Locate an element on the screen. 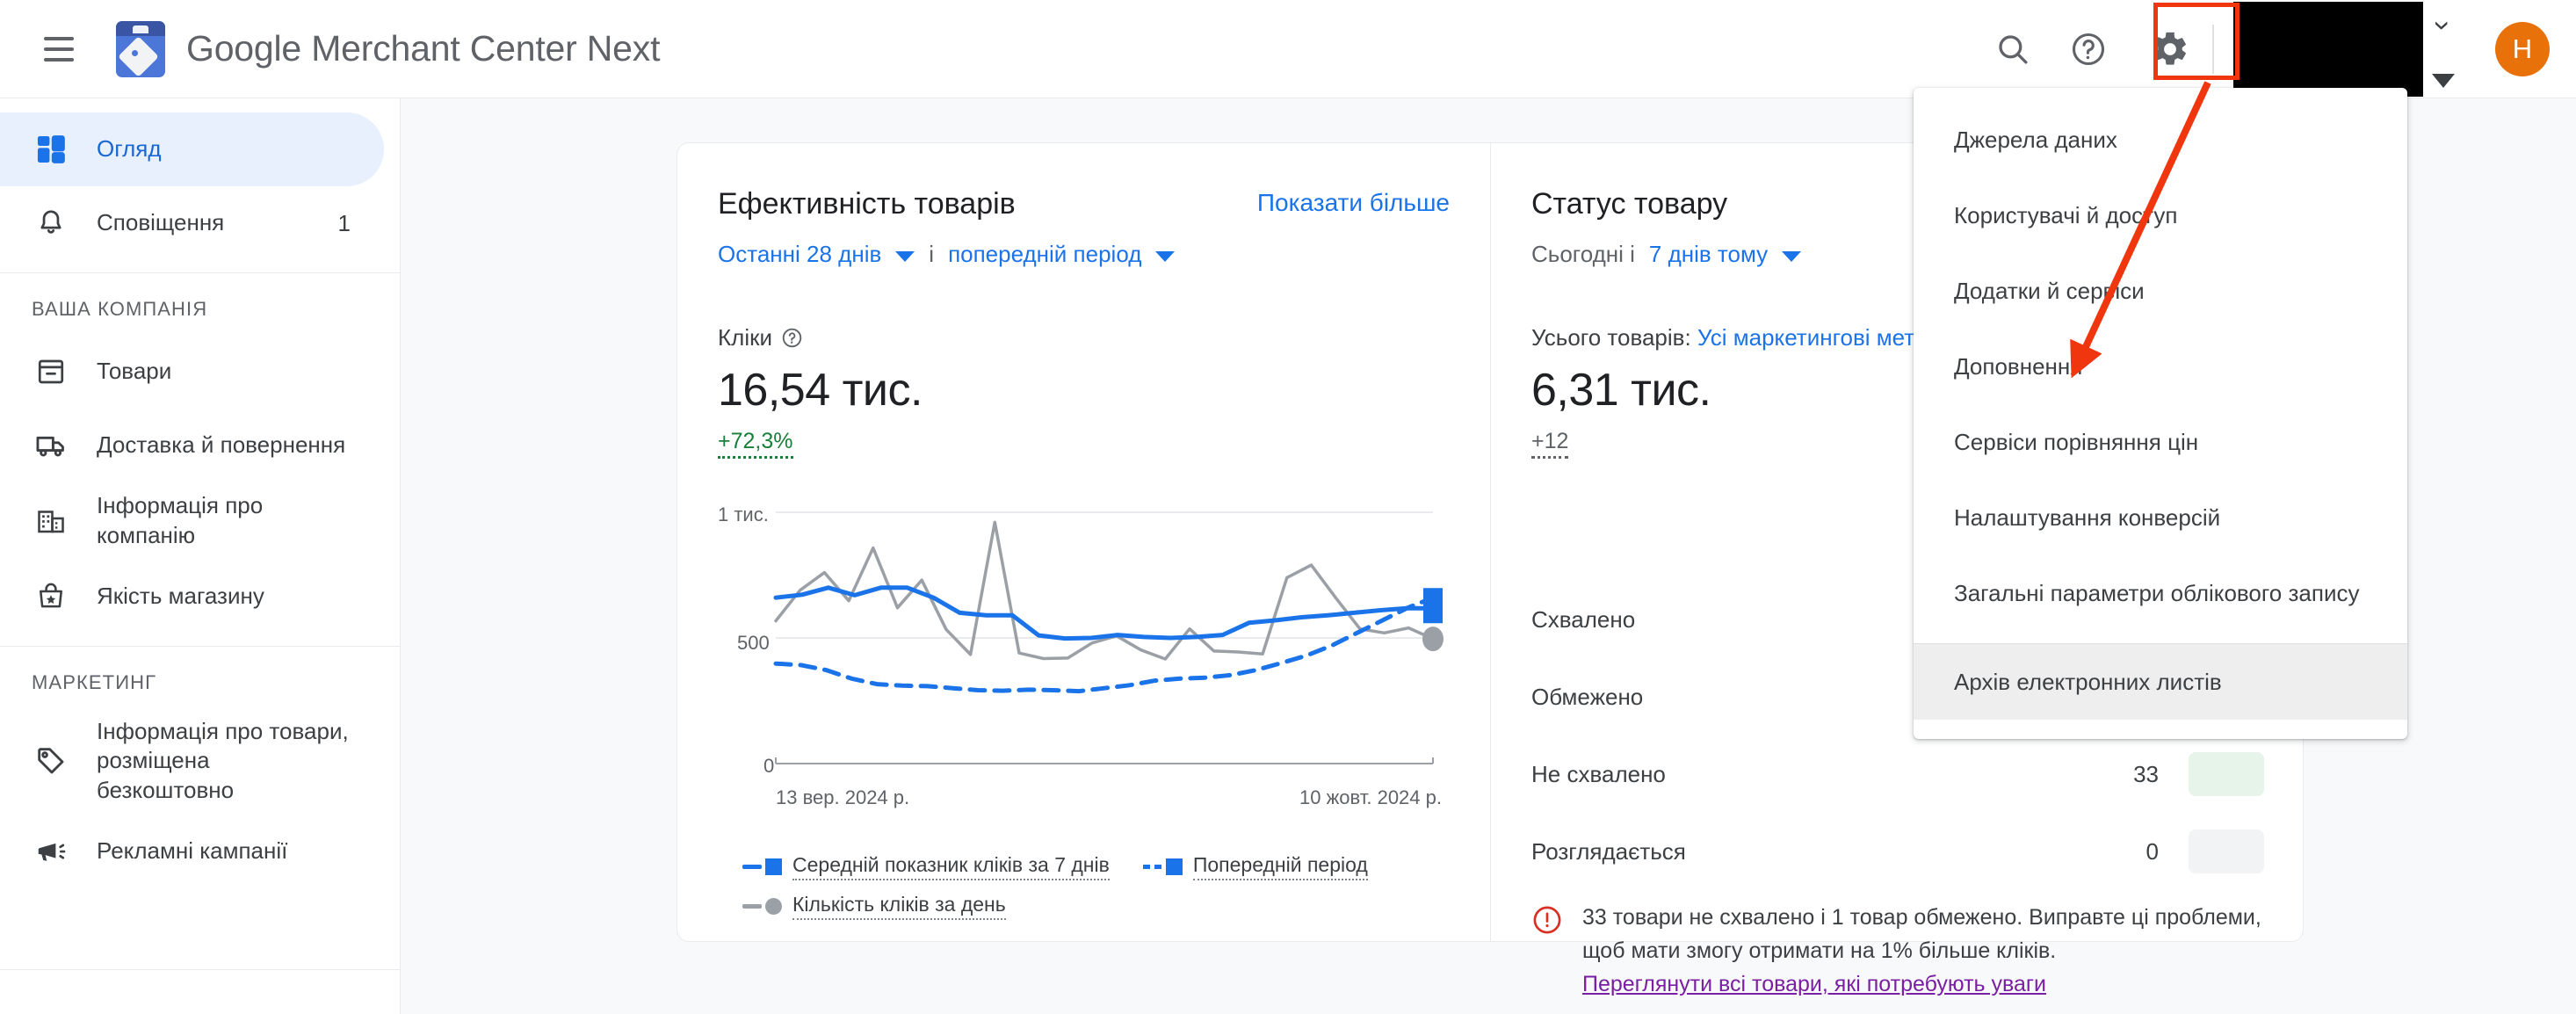 The image size is (2576, 1014). metric-value: 16,54 тис. is located at coordinates (820, 390).